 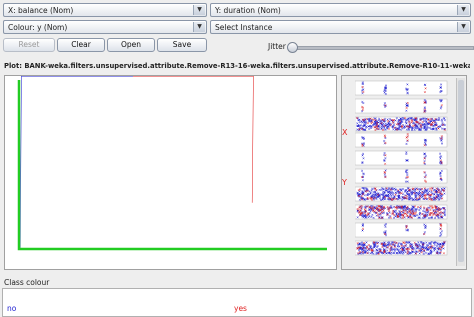 I want to click on colour-select: Colour: y (Nom) ▼, so click(x=105, y=27).